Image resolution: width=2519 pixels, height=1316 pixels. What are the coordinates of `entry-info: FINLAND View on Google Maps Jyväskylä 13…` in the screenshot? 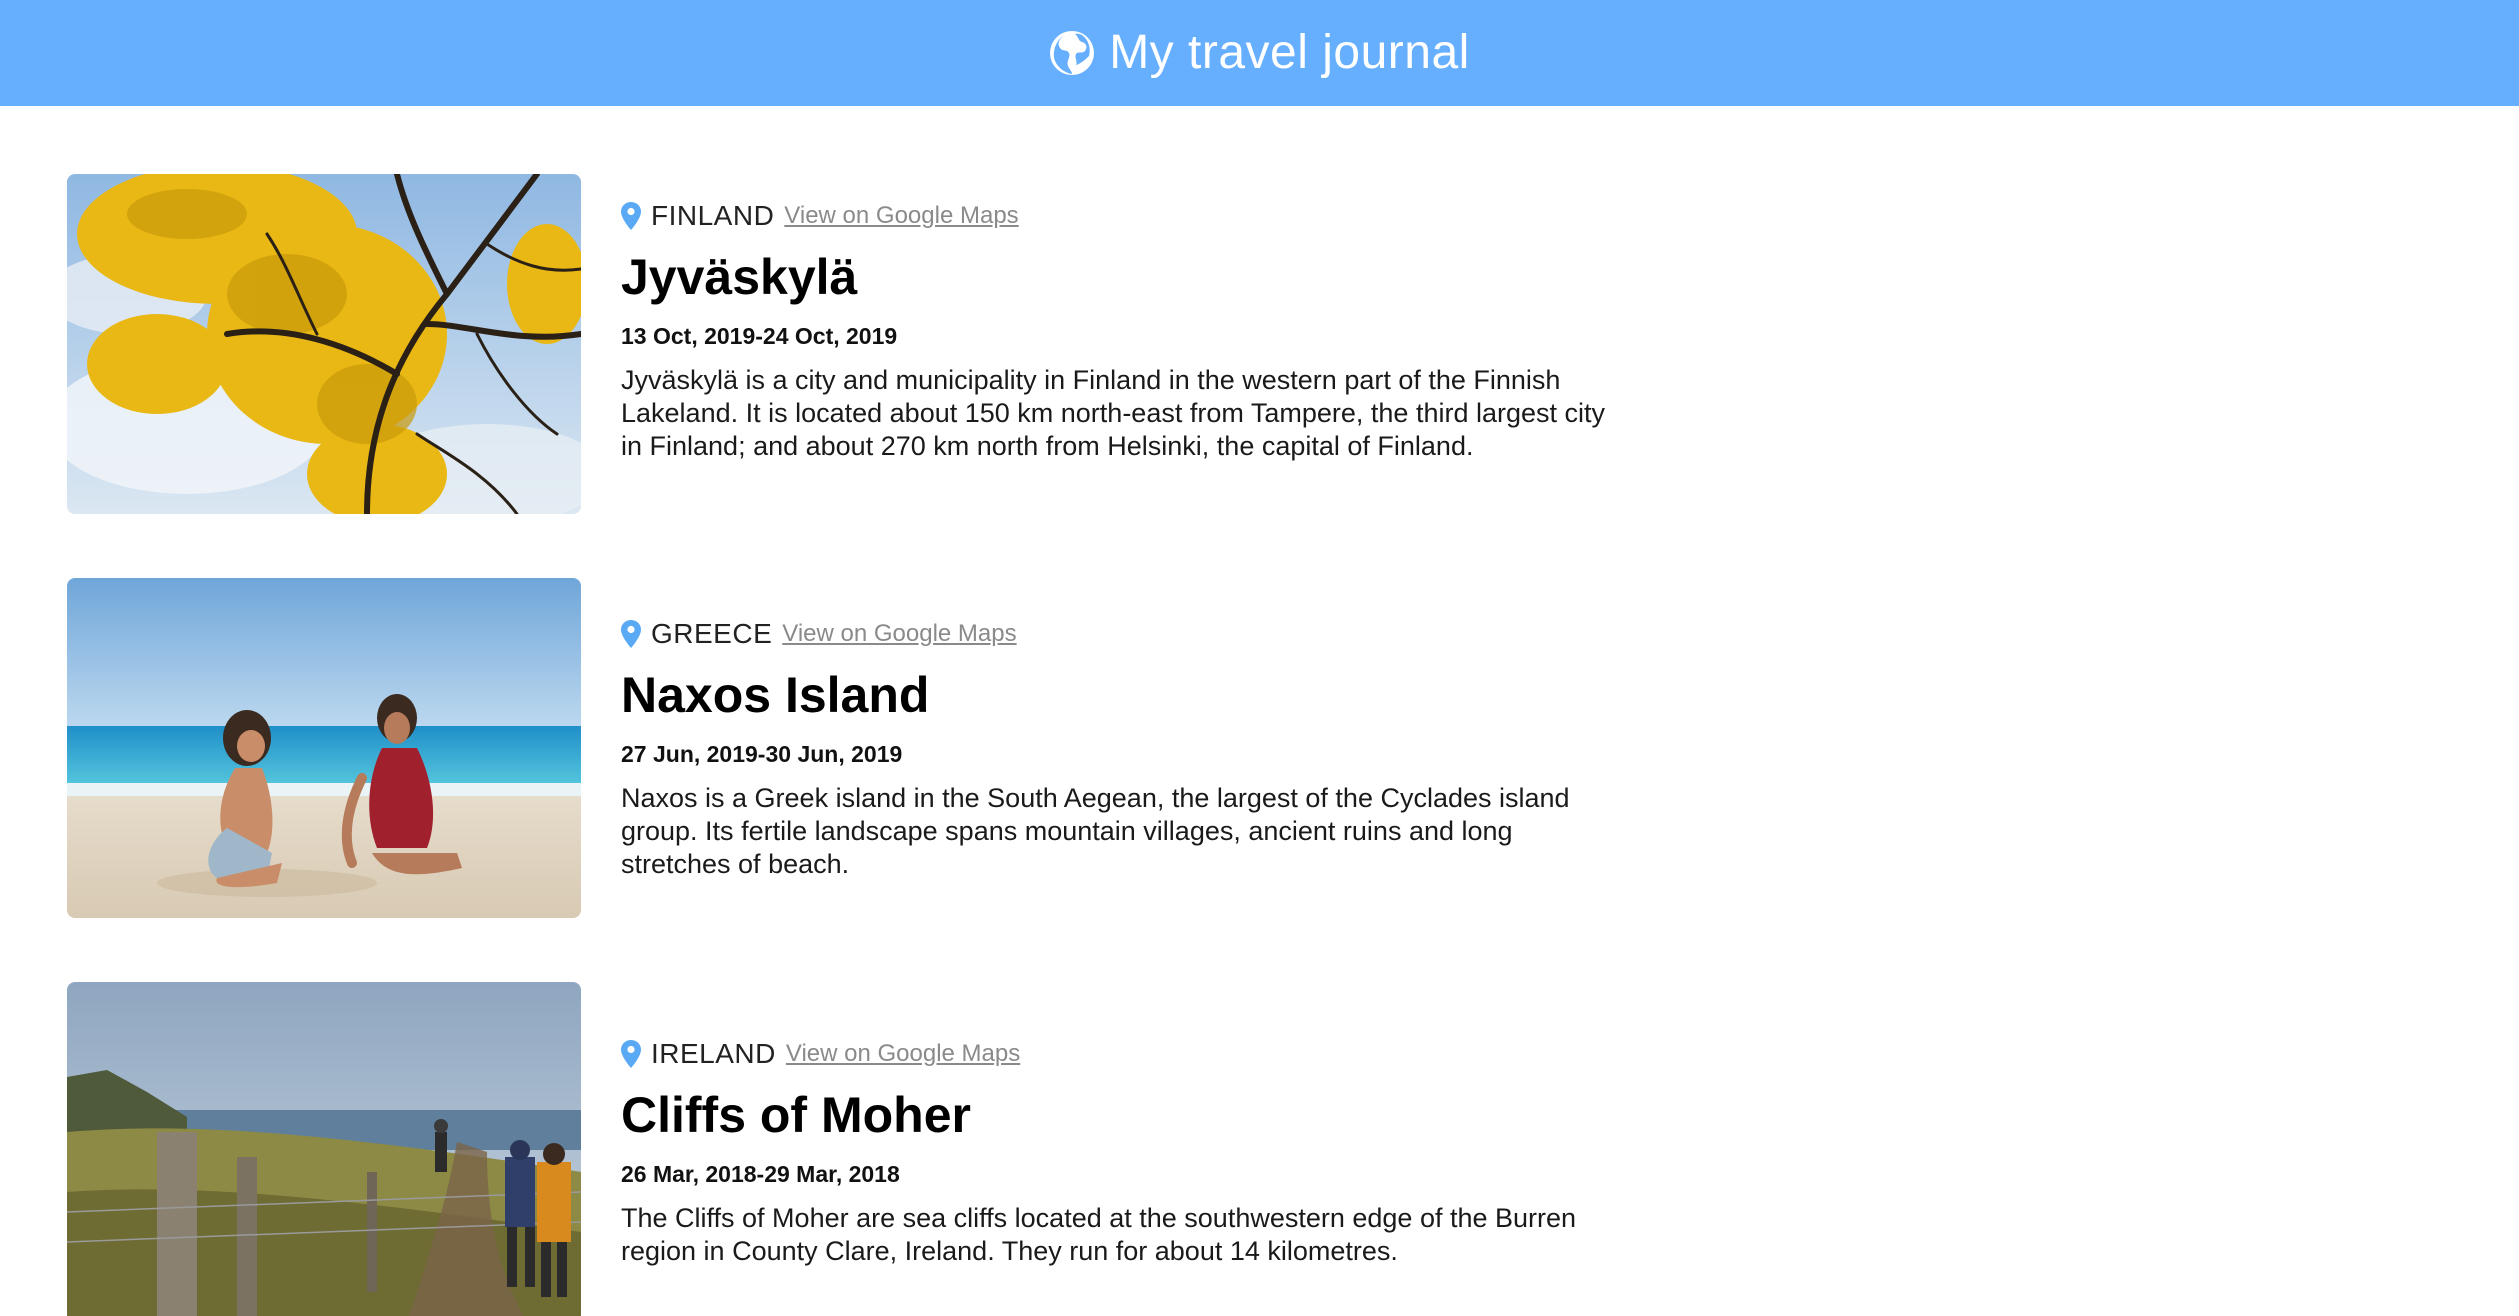 It's located at (1121, 330).